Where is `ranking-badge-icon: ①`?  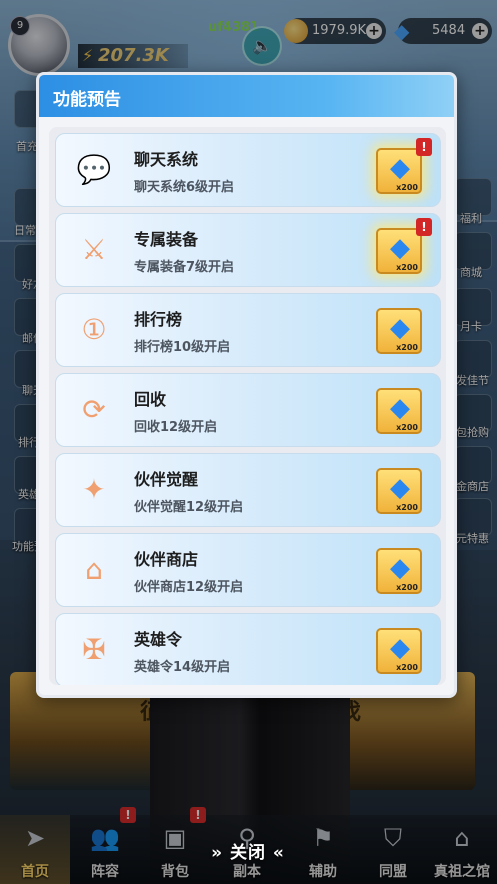 ranking-badge-icon: ① is located at coordinates (94, 329).